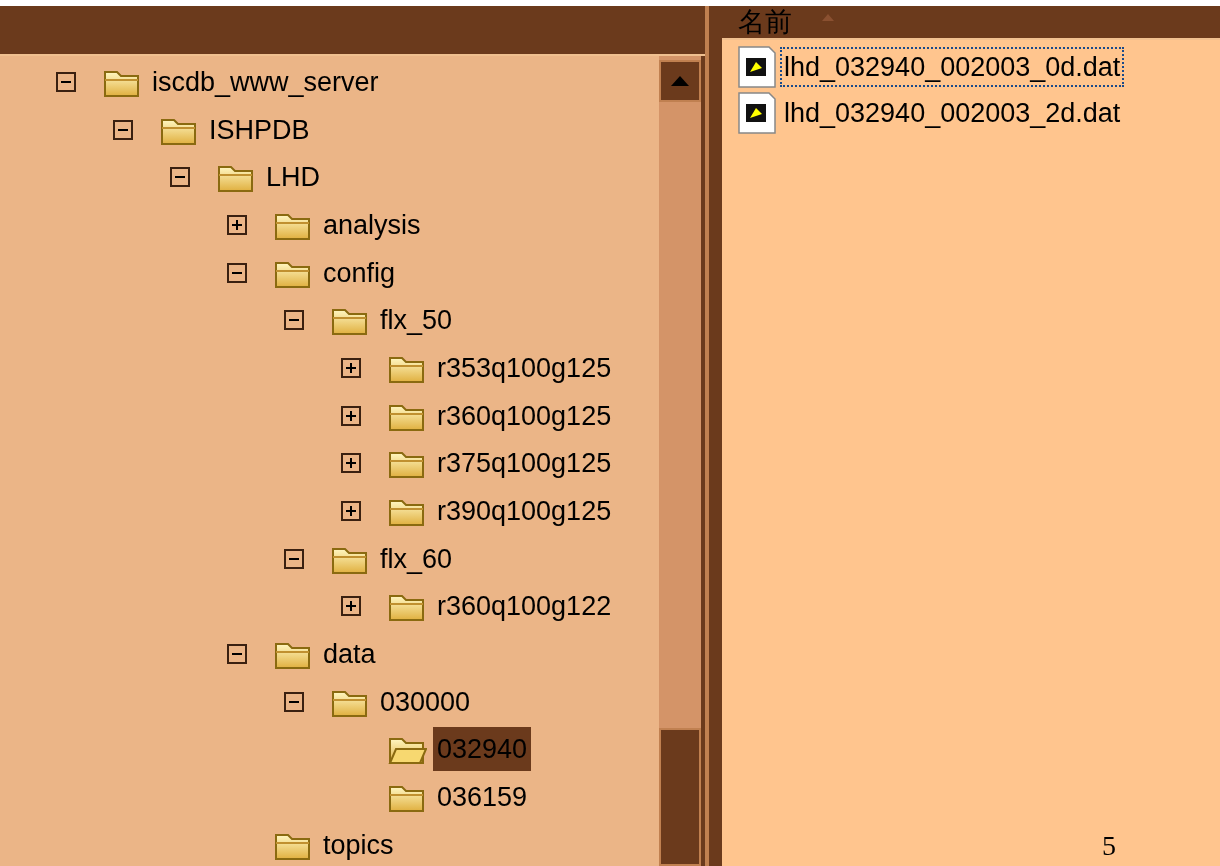 The width and height of the screenshot is (1220, 866). What do you see at coordinates (416, 558) in the screenshot?
I see `folder-label: flx_60` at bounding box center [416, 558].